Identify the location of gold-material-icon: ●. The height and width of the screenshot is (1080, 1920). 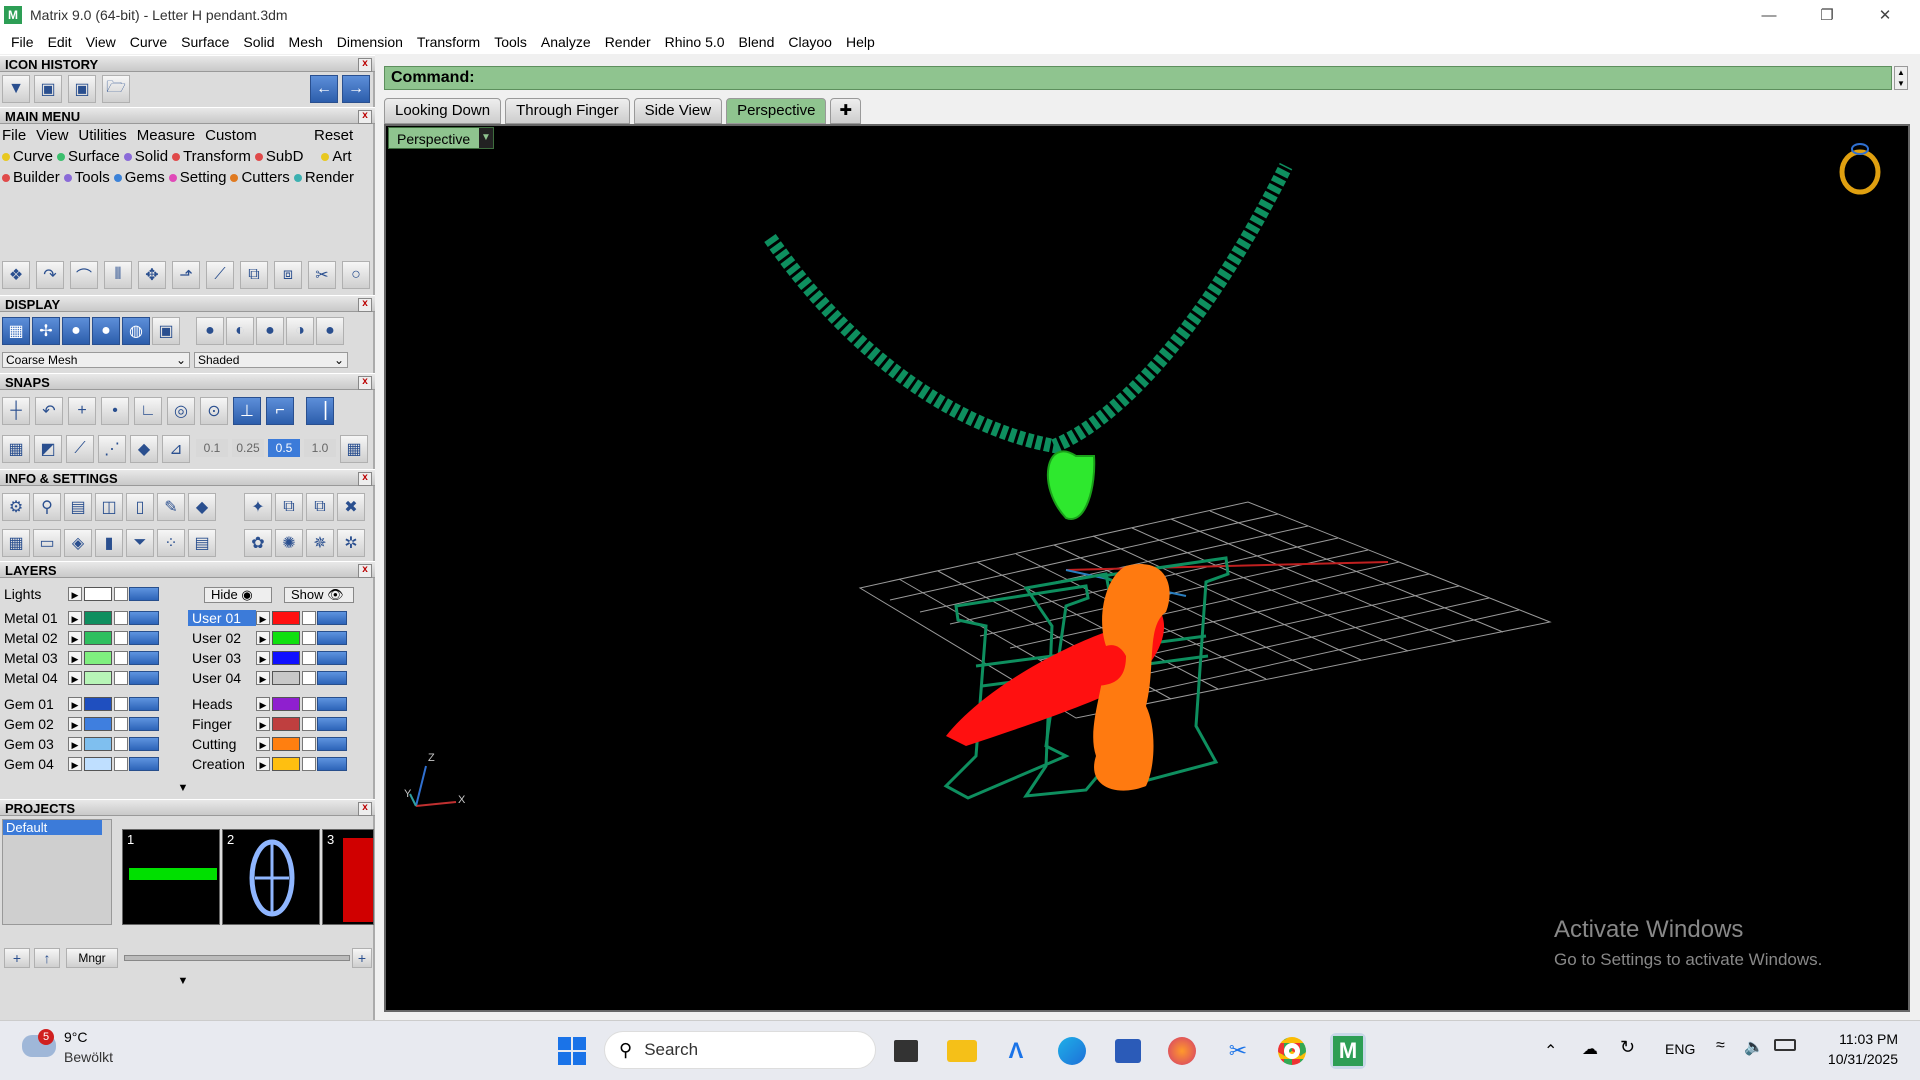
(330, 331).